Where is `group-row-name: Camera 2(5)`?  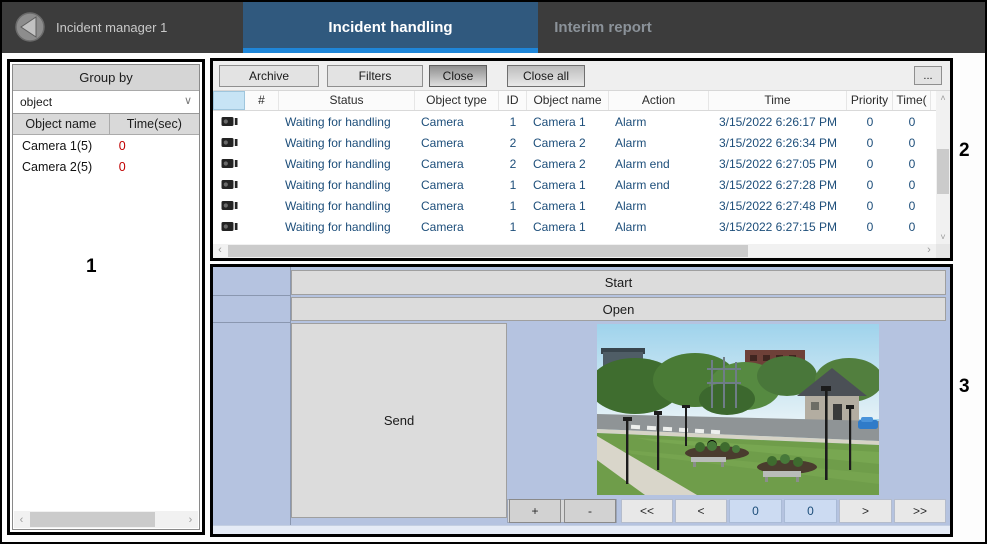 group-row-name: Camera 2(5) is located at coordinates (57, 166).